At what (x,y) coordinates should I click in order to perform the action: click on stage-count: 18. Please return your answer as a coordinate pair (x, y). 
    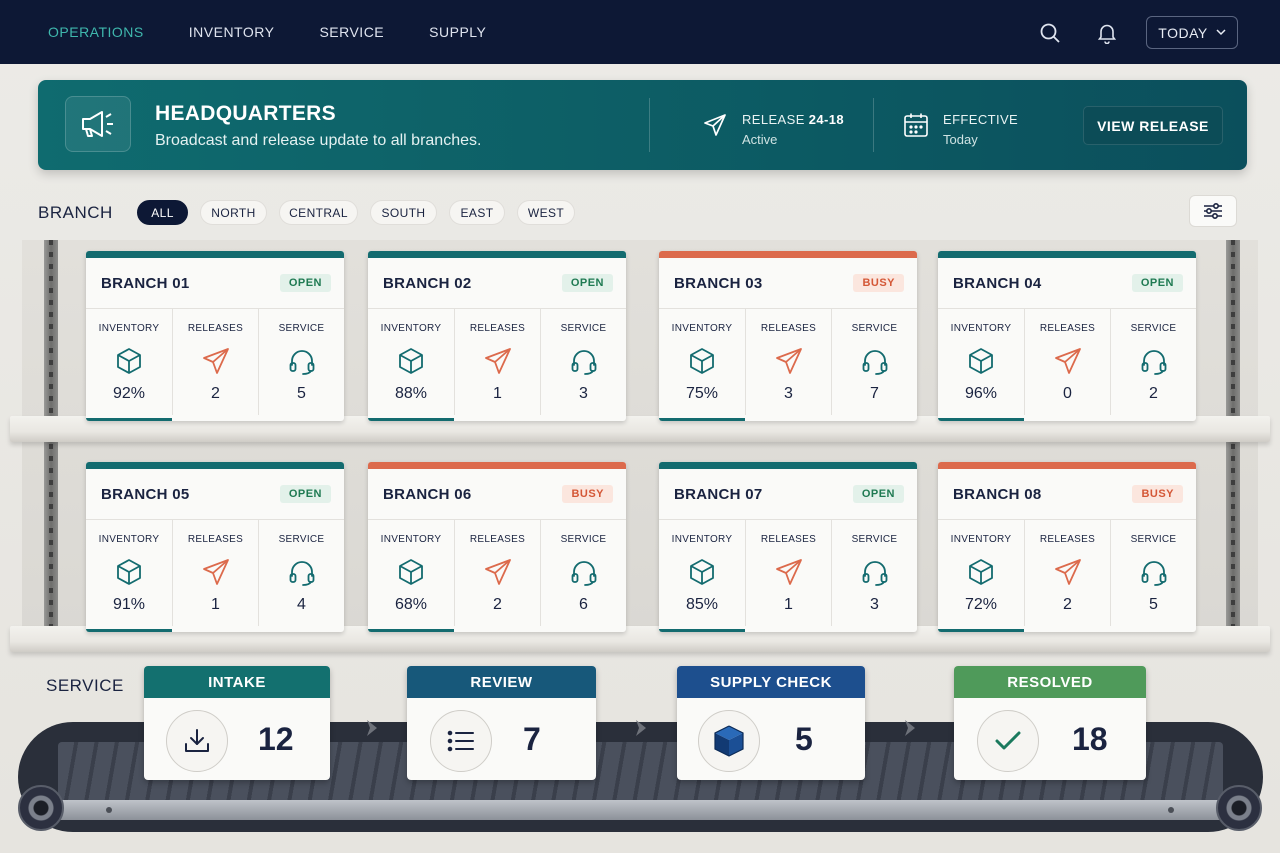
    Looking at the image, I should click on (1090, 739).